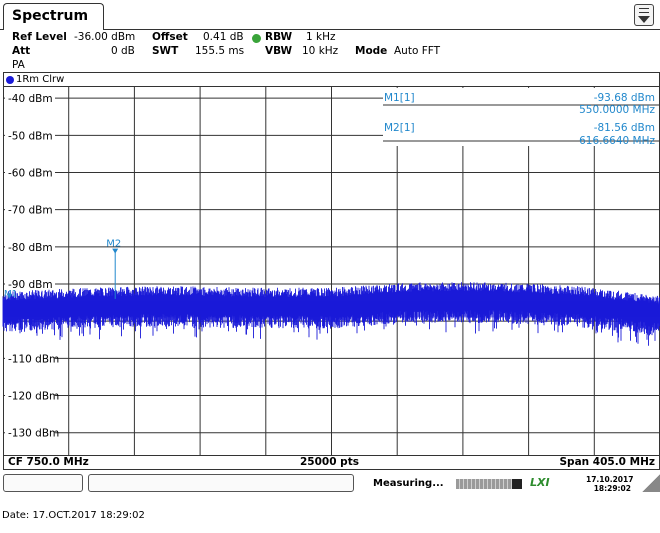 This screenshot has height=533, width=660. Describe the element at coordinates (30, 248) in the screenshot. I see `y-tick-label: -80 dBm` at that location.